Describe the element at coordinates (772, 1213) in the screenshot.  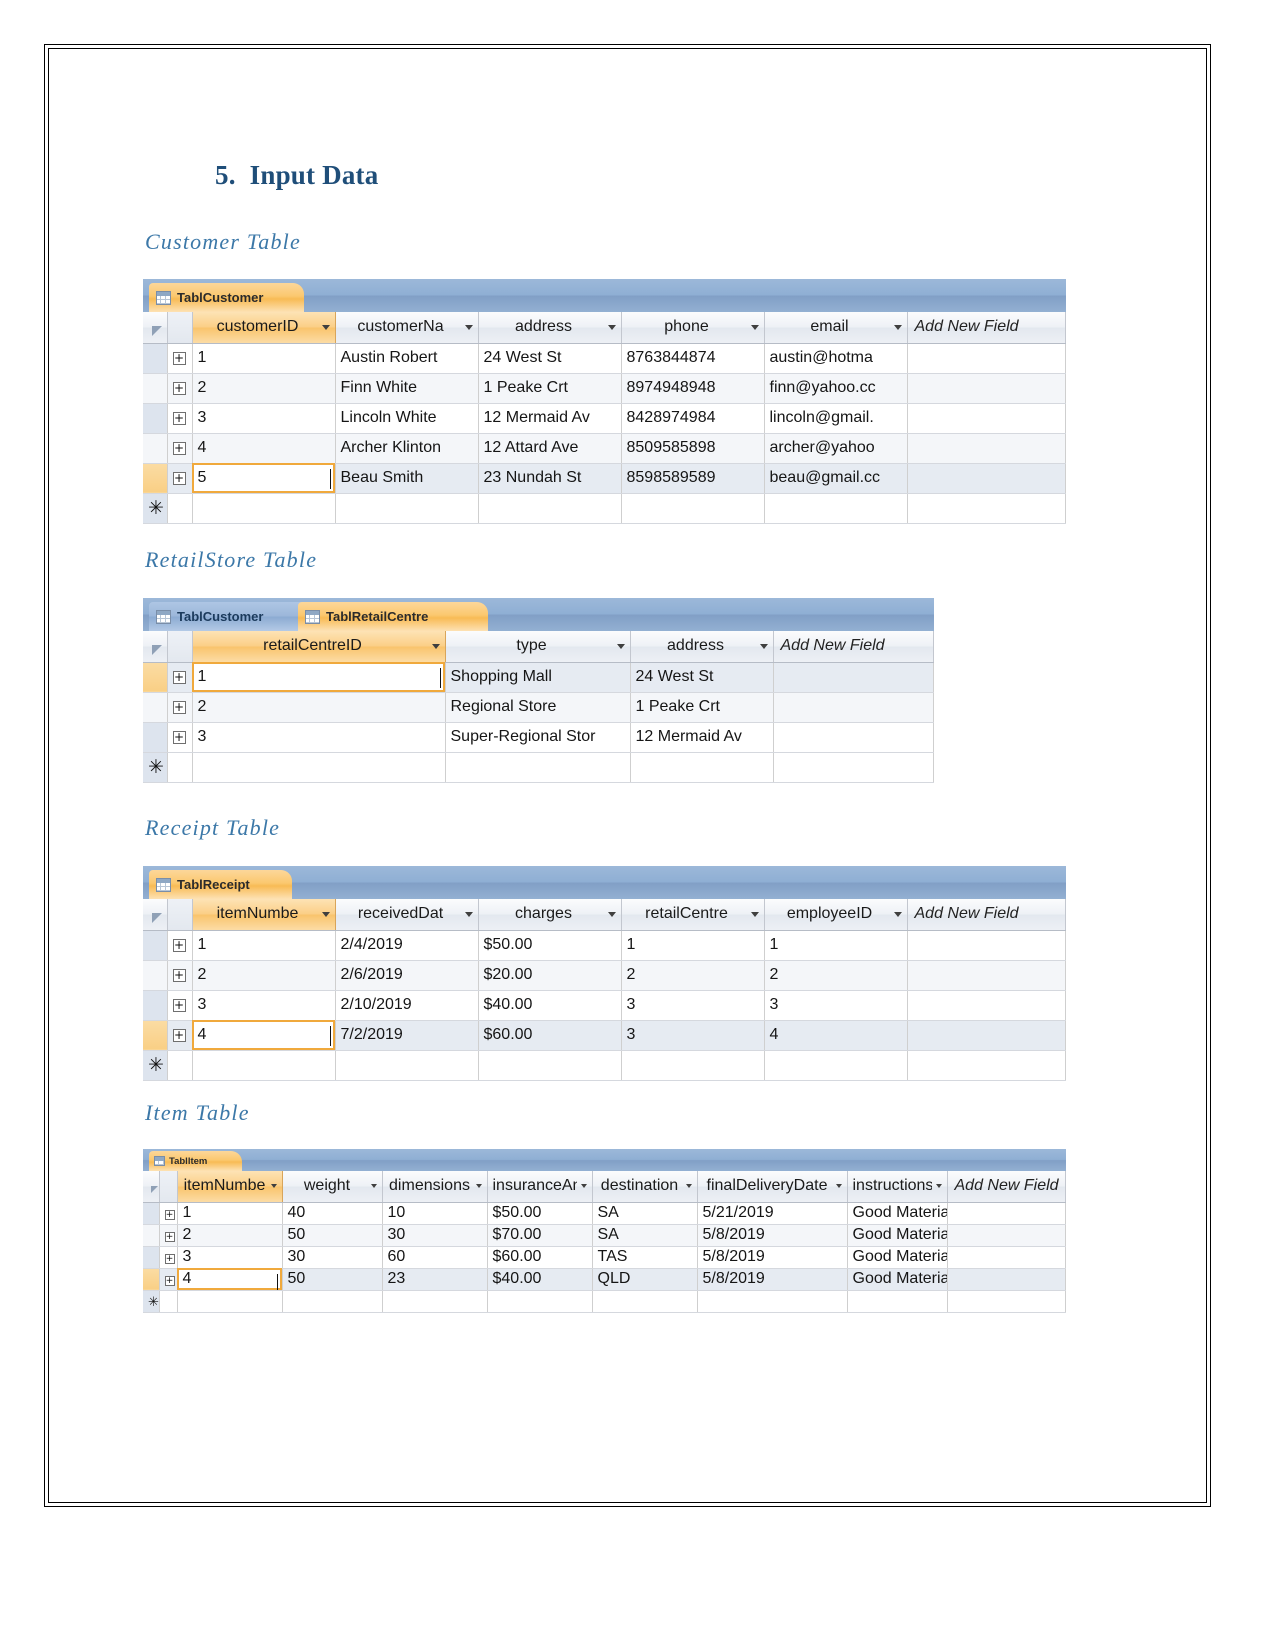
I see `table-cell: 5/21/2019` at that location.